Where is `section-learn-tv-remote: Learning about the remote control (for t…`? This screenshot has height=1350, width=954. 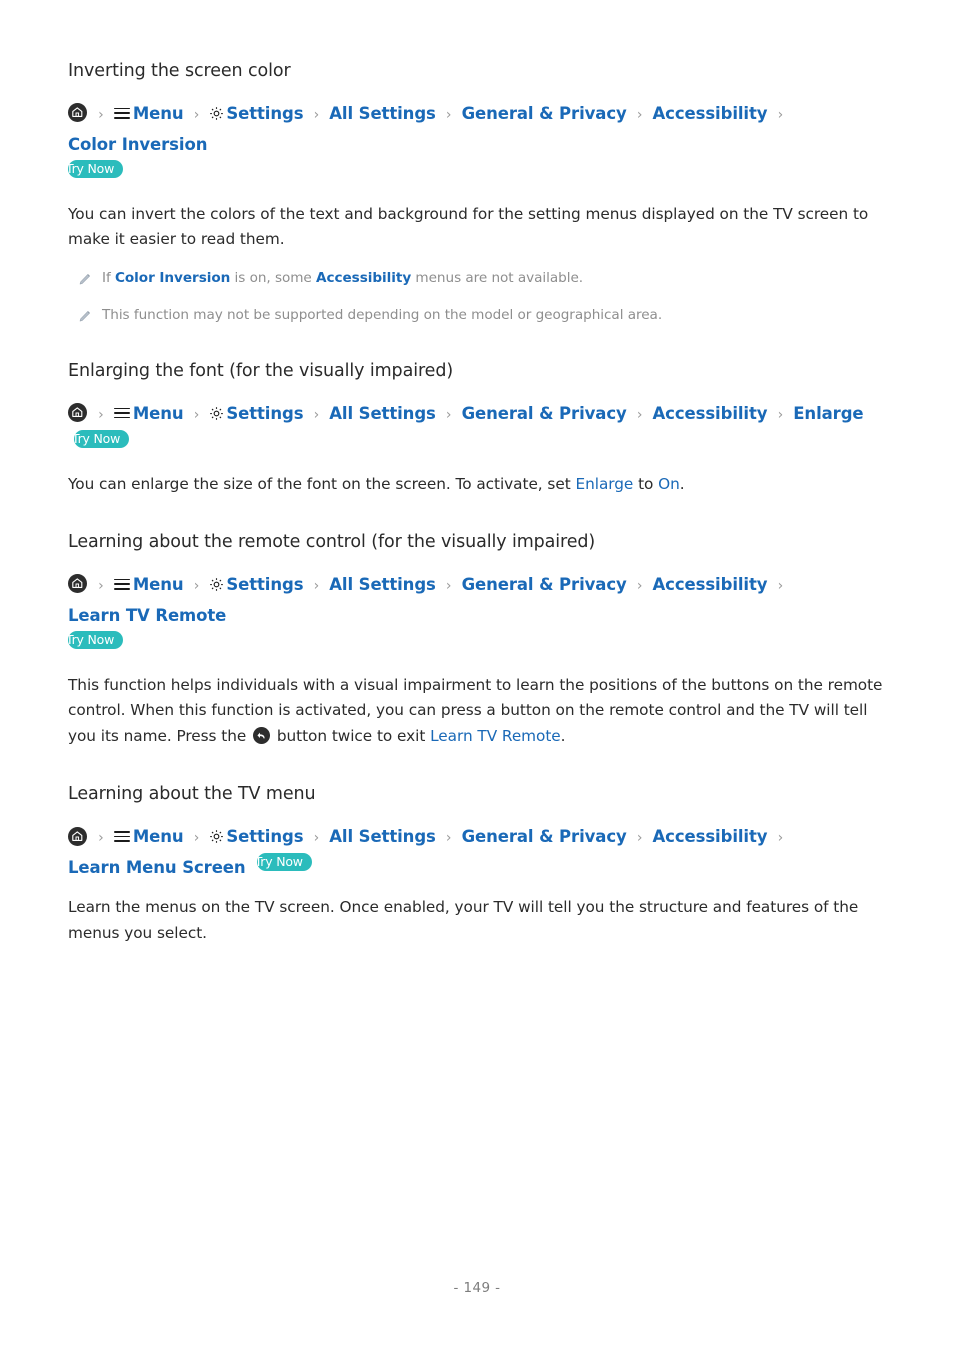
section-learn-tv-remote: Learning about the remote control (for t… is located at coordinates (477, 640).